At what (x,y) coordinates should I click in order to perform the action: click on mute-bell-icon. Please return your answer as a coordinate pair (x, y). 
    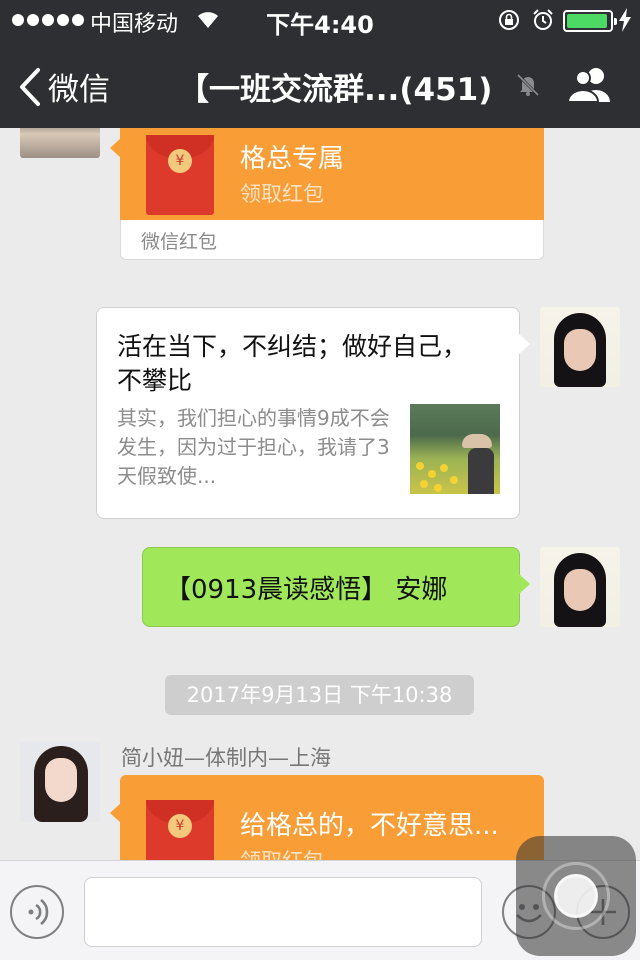
    Looking at the image, I should click on (528, 85).